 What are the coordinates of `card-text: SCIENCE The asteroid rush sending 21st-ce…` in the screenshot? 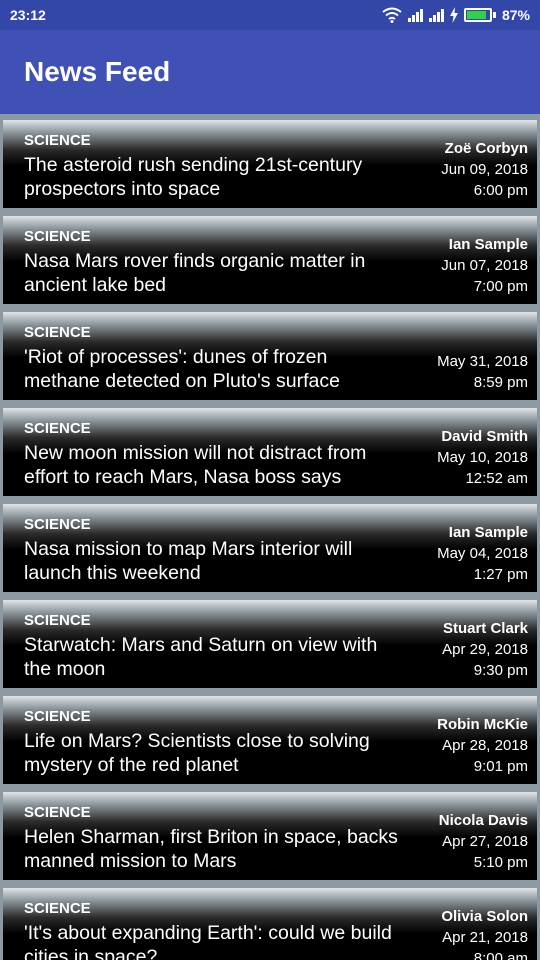 It's located at (214, 166).